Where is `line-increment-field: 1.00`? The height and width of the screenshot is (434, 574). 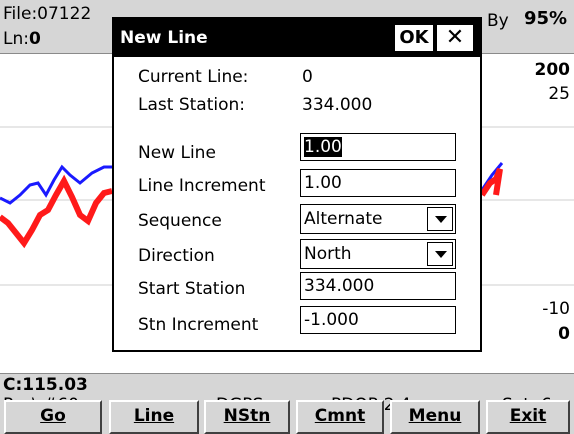
line-increment-field: 1.00 is located at coordinates (378, 183).